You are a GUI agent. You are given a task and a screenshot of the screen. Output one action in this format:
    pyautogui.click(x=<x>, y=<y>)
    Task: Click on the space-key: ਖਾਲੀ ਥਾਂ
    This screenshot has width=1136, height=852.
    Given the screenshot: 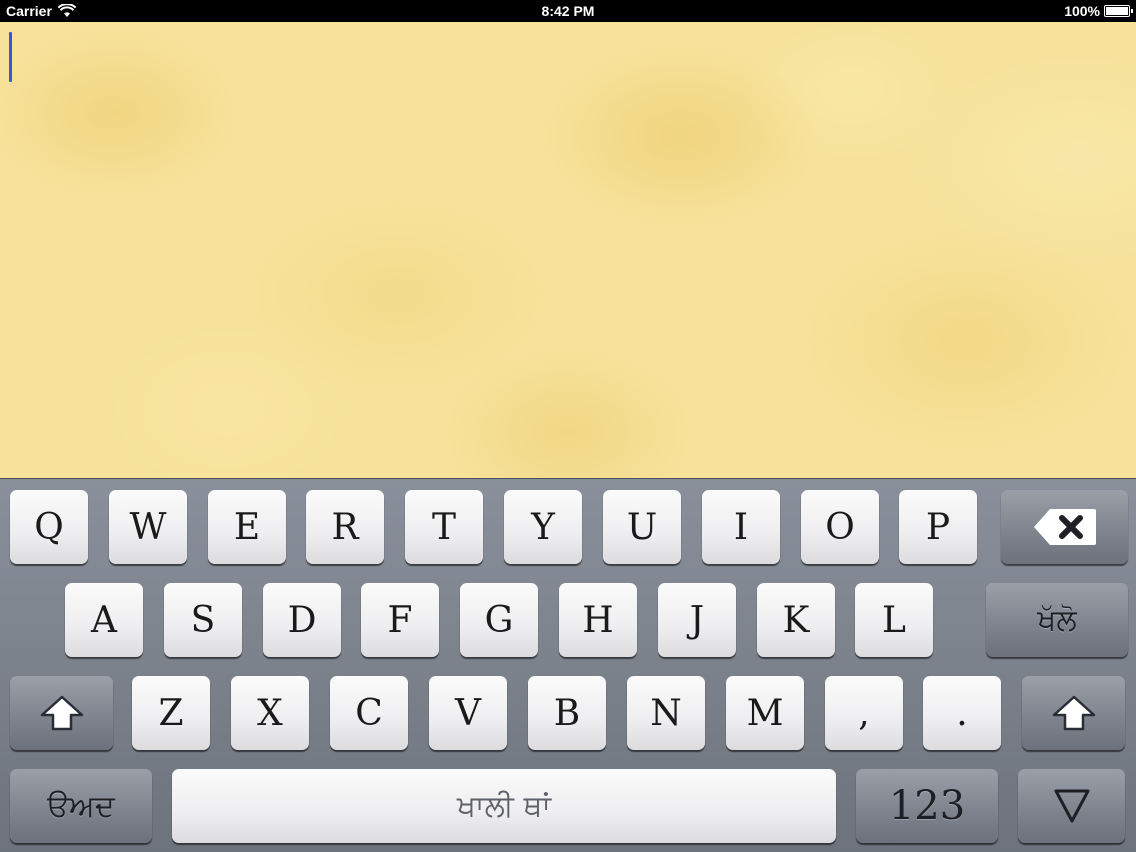 What is the action you would take?
    pyautogui.click(x=504, y=806)
    